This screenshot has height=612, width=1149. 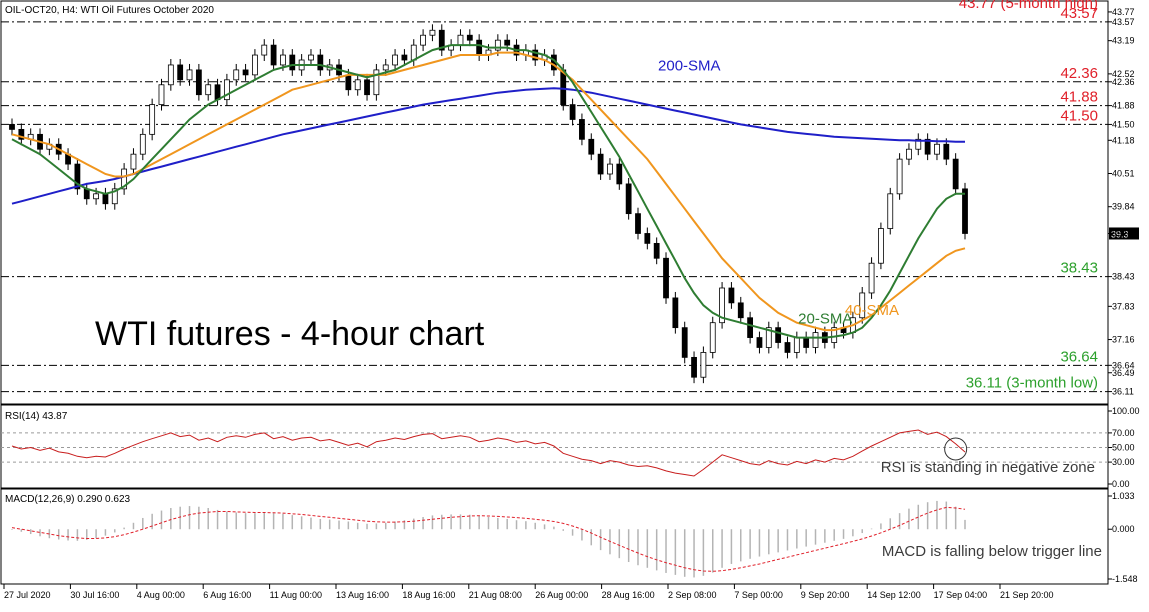 What do you see at coordinates (94, 595) in the screenshot?
I see `x-tick-label: 30 Jul 16:00` at bounding box center [94, 595].